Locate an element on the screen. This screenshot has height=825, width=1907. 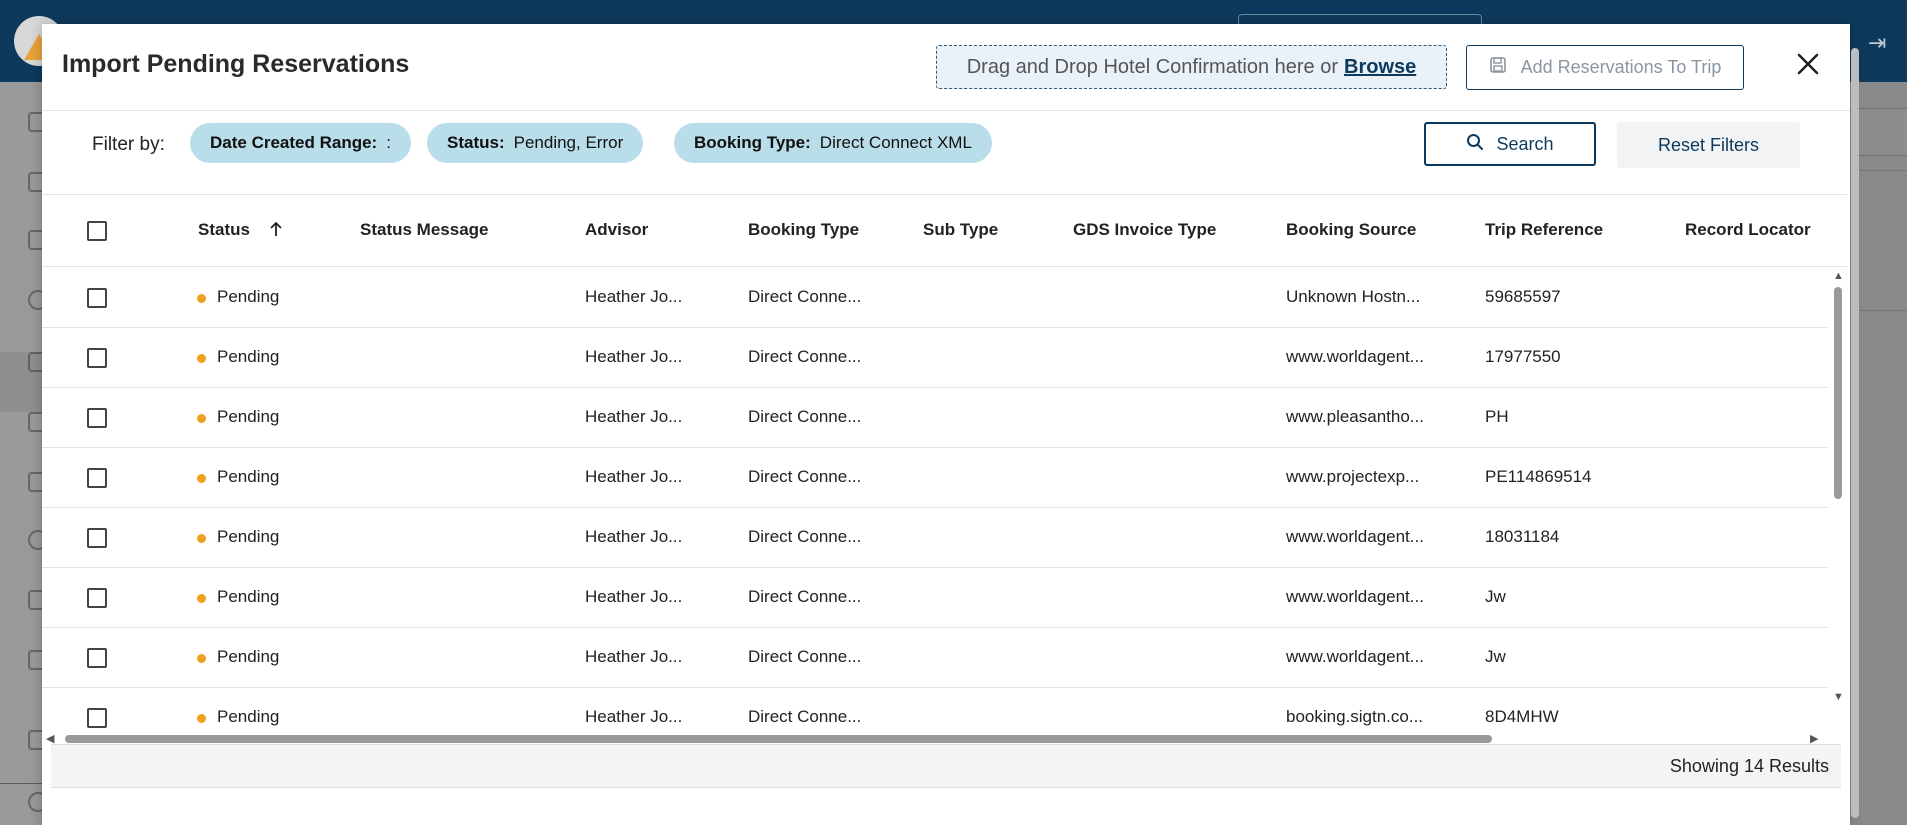
header-divider is located at coordinates (946, 110).